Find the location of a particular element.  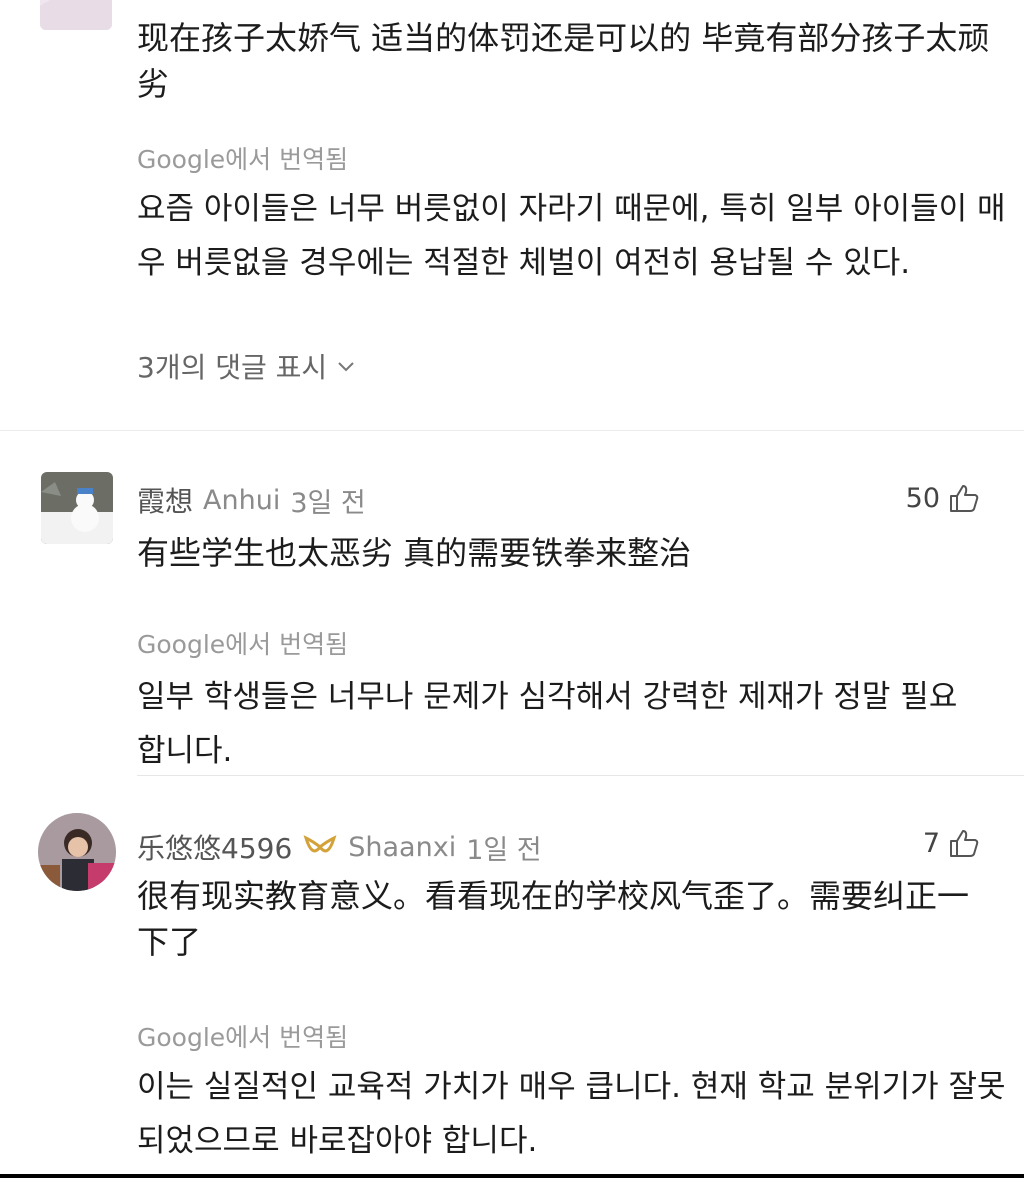

like-button: 7 is located at coordinates (951, 843).